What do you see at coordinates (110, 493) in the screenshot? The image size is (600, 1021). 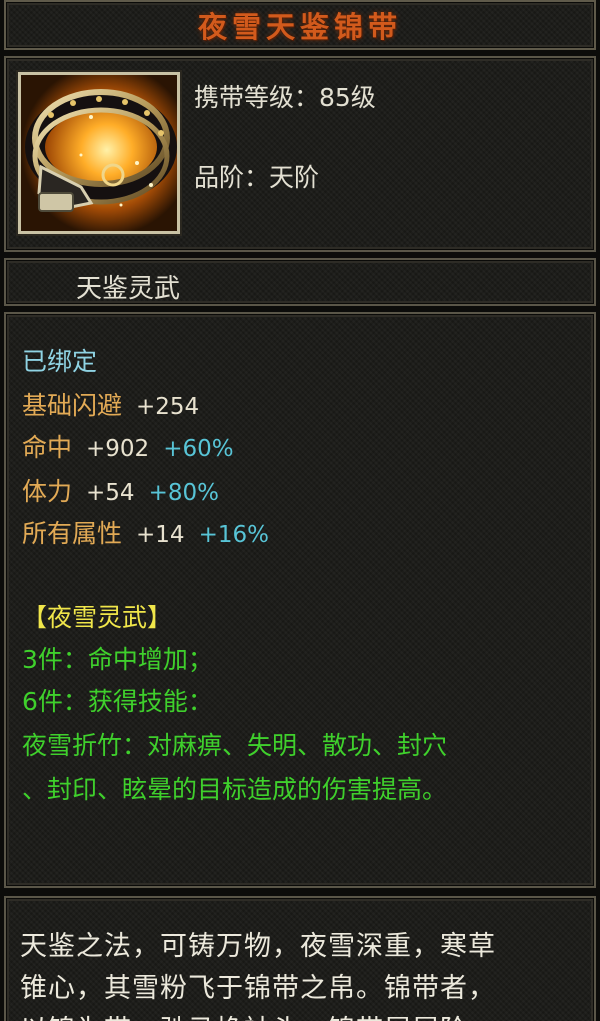 I see `stat-value: +54` at bounding box center [110, 493].